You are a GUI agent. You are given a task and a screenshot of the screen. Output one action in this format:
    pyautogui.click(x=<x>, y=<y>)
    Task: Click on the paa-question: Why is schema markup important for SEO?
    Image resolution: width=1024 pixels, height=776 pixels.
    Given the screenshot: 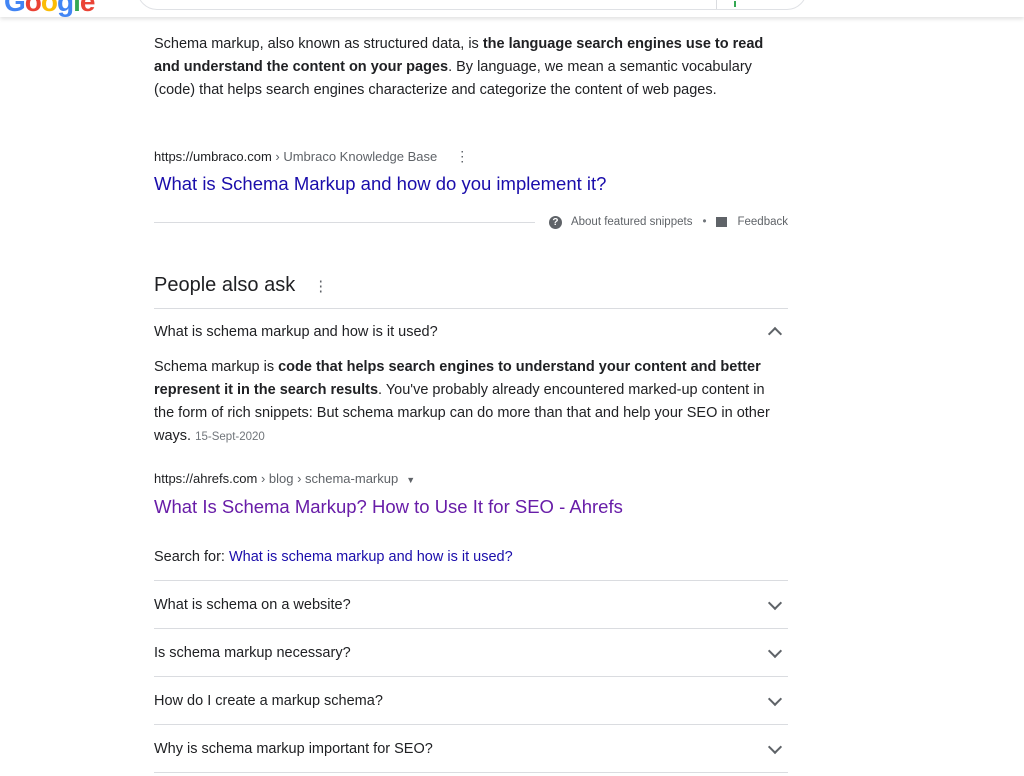 What is the action you would take?
    pyautogui.click(x=471, y=749)
    